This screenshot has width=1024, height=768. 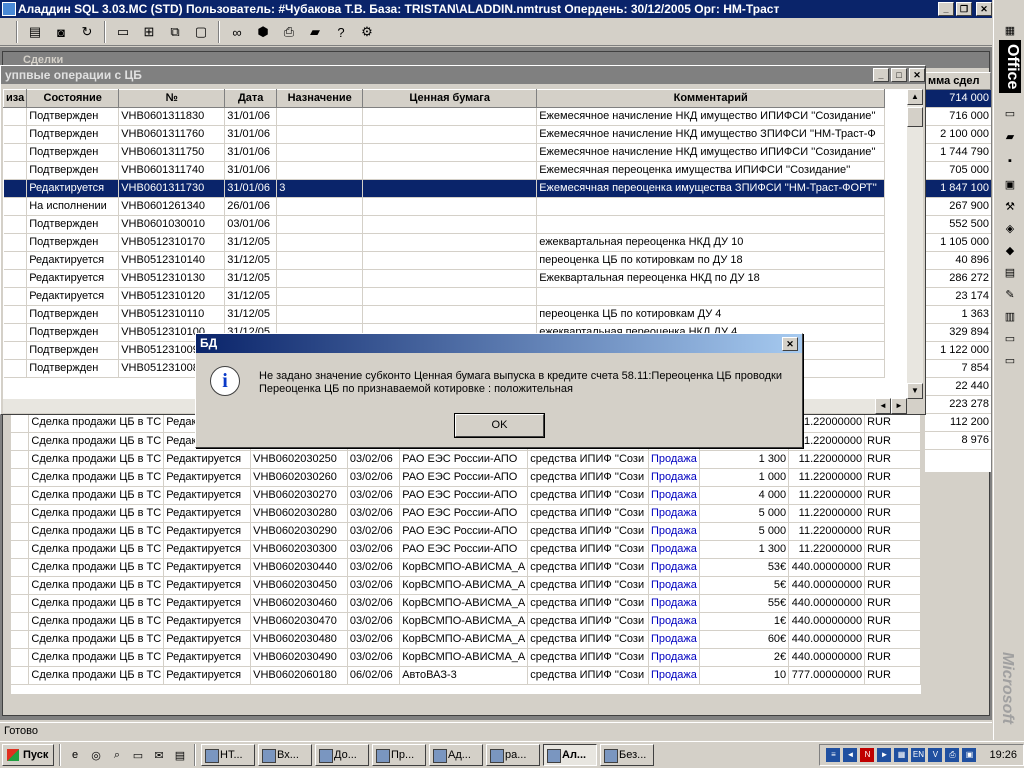 I want to click on scroll-left-button: ◄, so click(x=883, y=406).